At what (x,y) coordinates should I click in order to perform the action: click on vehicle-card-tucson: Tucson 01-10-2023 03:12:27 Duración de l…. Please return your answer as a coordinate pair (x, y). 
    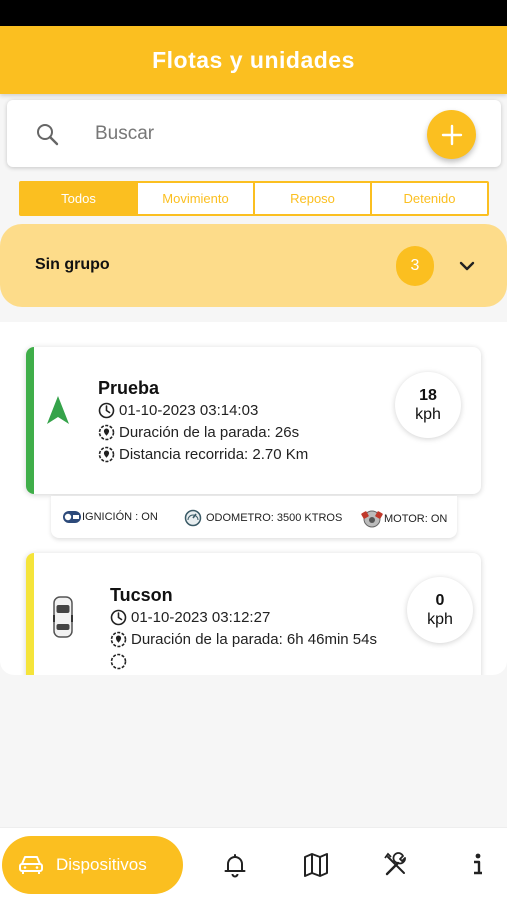
    Looking at the image, I should click on (253, 614).